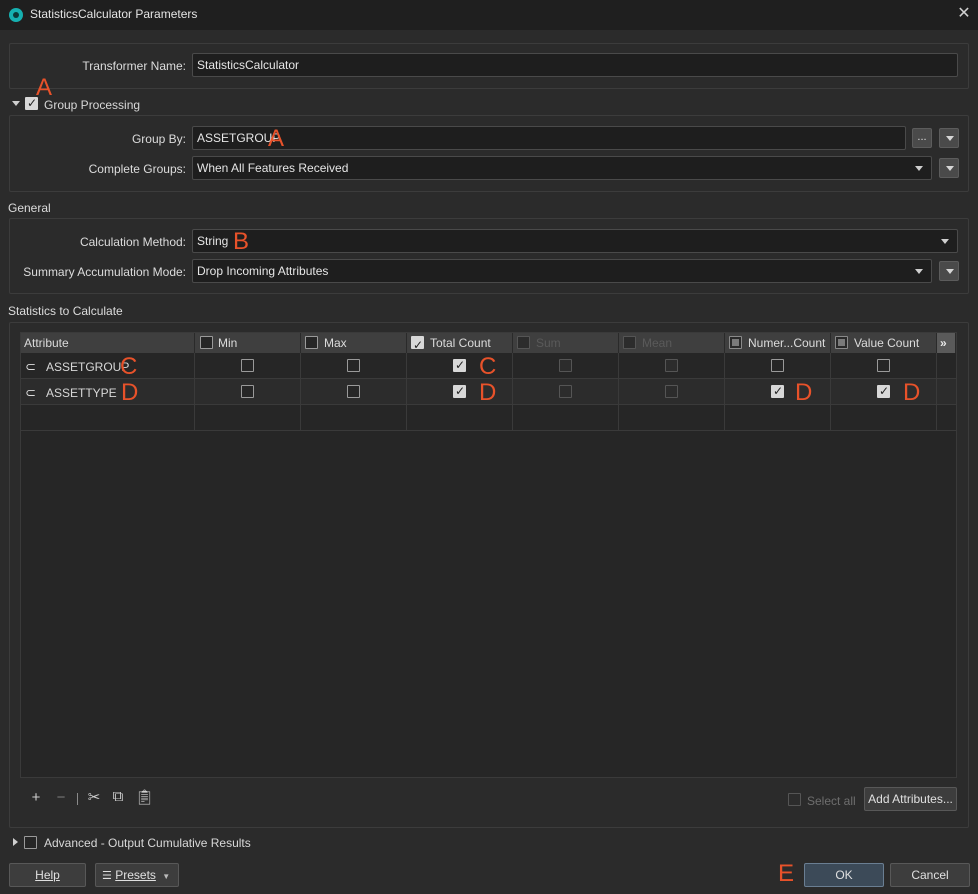  I want to click on complete-groups-value: When All Features Received, so click(273, 168).